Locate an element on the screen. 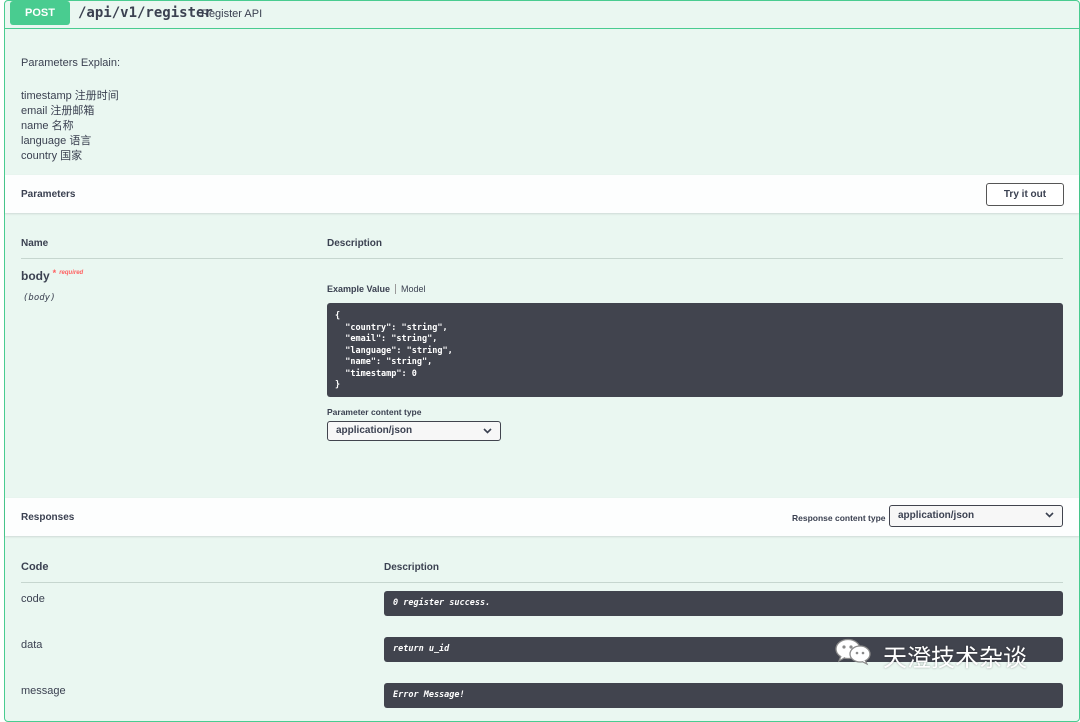 The height and width of the screenshot is (722, 1080). parameter-content-type-label: Parameter content type is located at coordinates (374, 412).